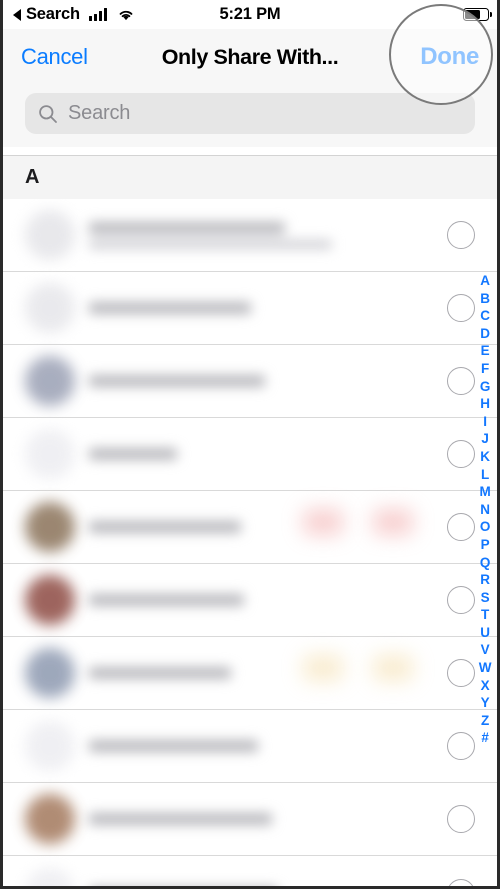 This screenshot has height=889, width=500. What do you see at coordinates (484, 492) in the screenshot?
I see `index-letter-m: M` at bounding box center [484, 492].